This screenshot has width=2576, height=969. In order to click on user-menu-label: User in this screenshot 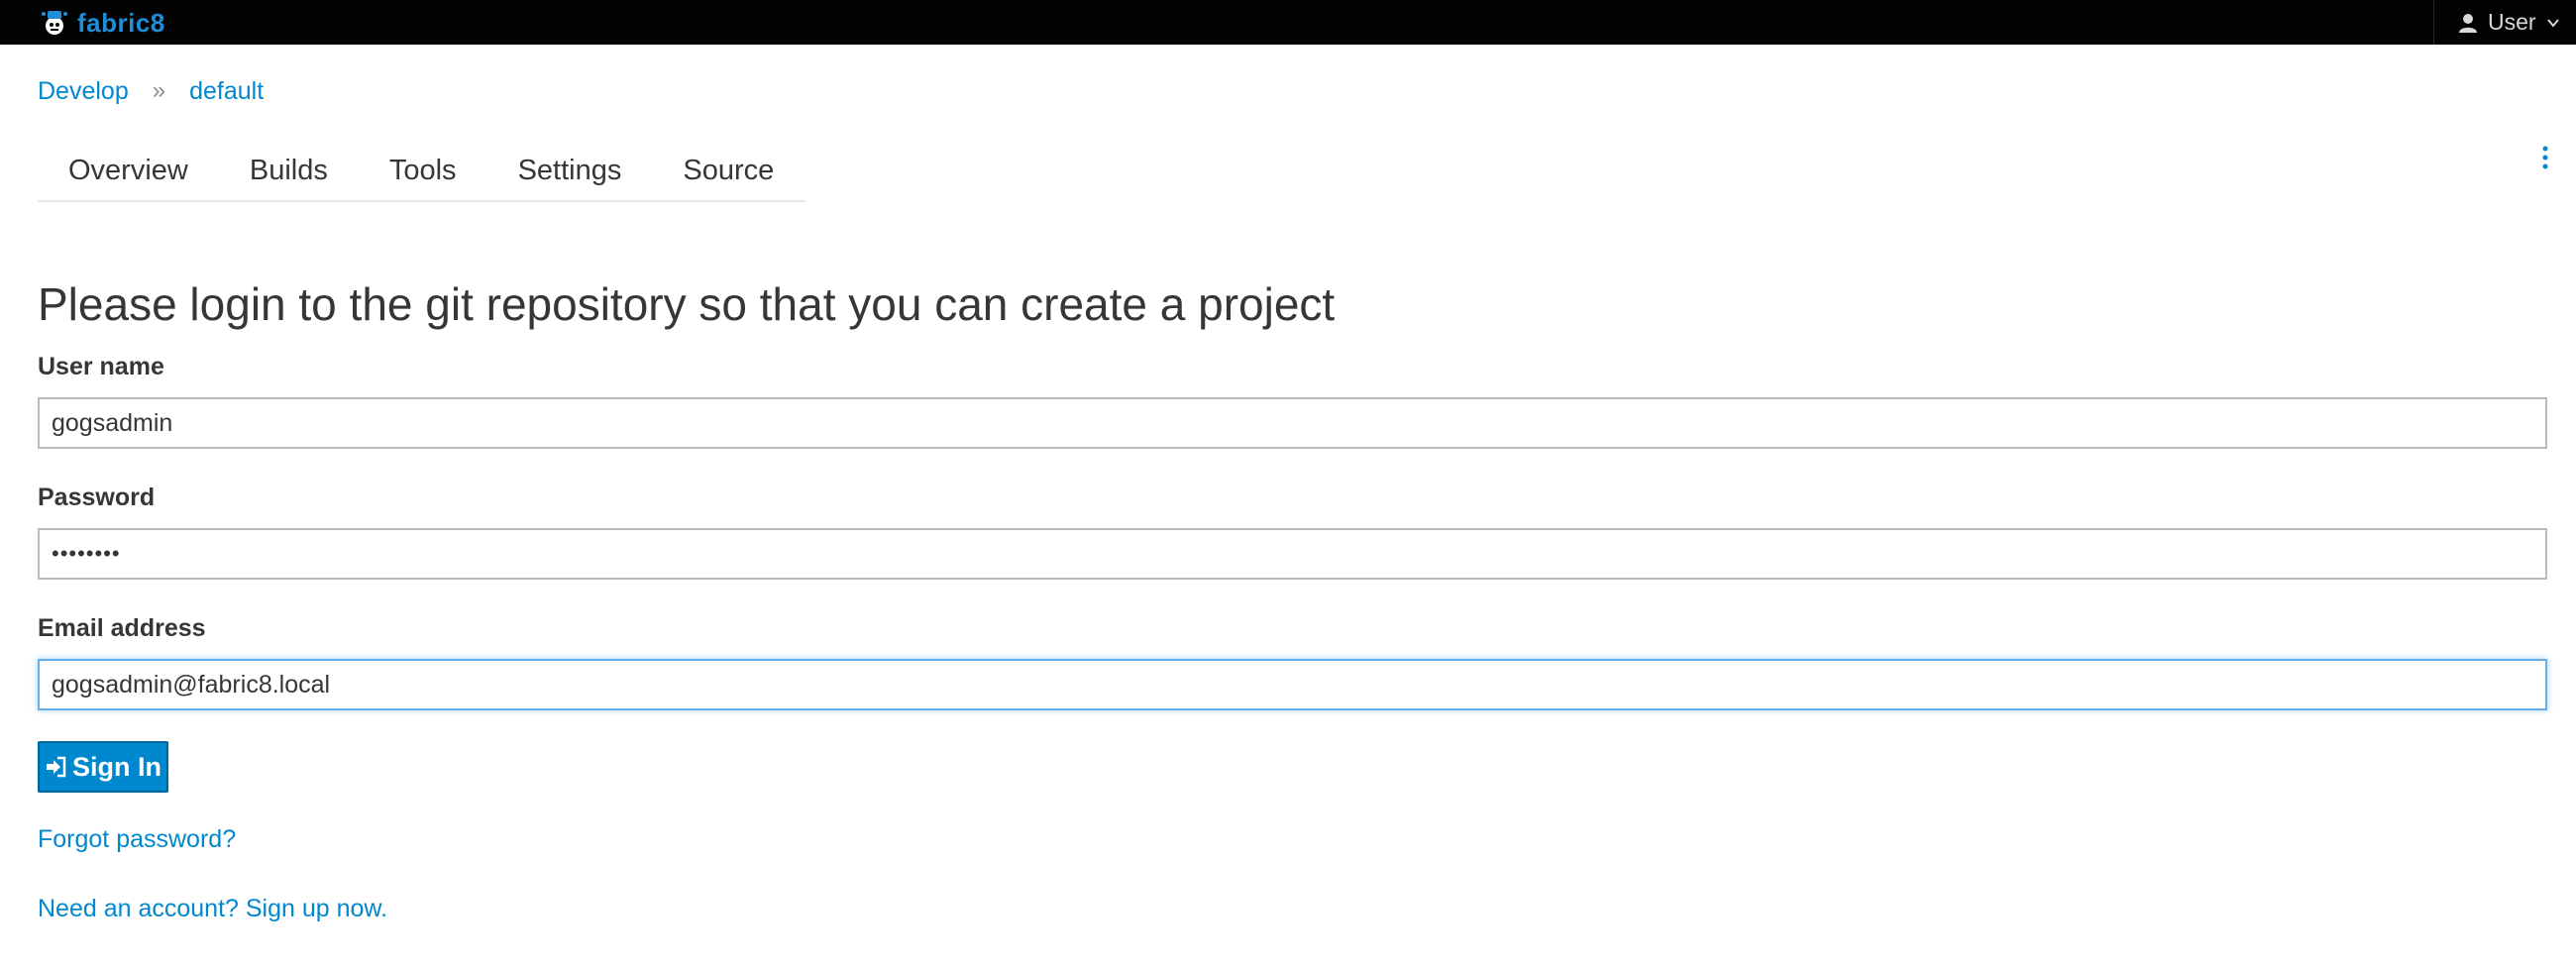, I will do `click(2512, 22)`.